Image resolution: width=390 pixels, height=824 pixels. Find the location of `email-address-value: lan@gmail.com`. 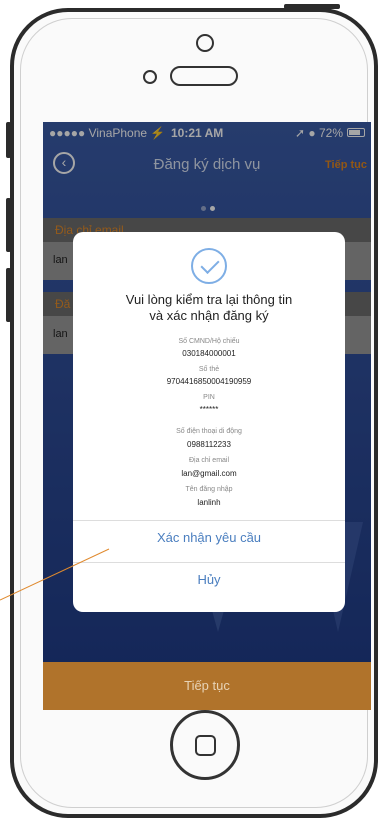

email-address-value: lan@gmail.com is located at coordinates (209, 473).